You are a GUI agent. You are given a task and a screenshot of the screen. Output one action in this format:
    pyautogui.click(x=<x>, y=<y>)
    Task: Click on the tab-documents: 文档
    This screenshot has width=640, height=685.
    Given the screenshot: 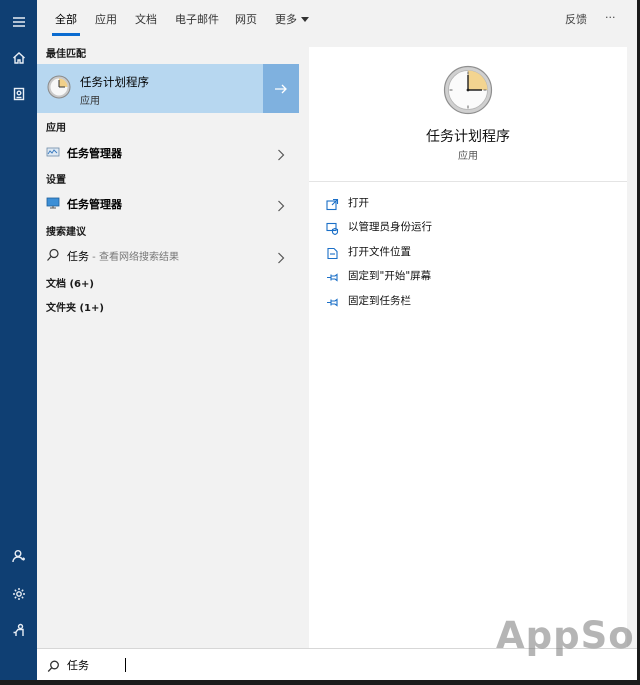 What is the action you would take?
    pyautogui.click(x=146, y=19)
    